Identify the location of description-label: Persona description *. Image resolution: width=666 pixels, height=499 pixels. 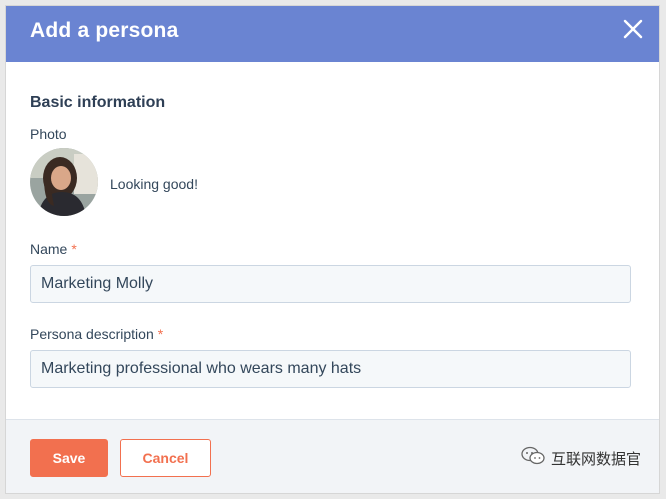
(96, 334).